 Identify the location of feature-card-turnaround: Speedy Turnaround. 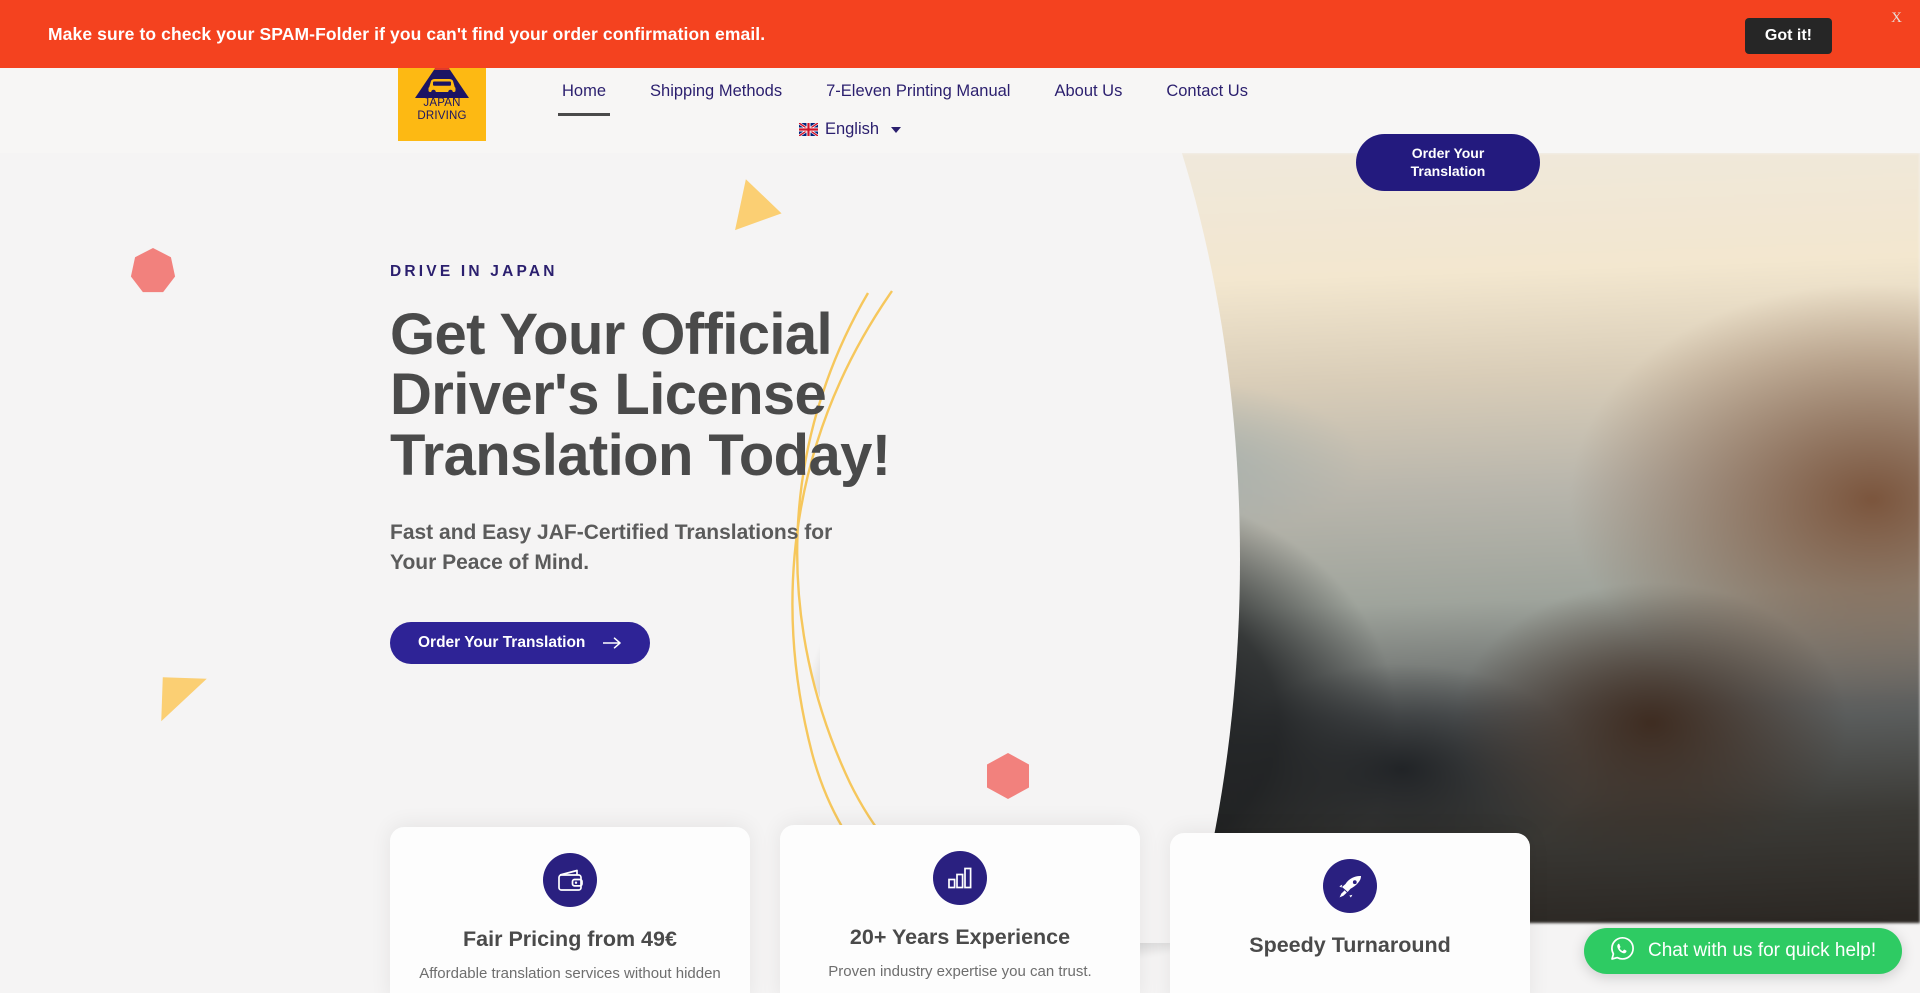
(1350, 913).